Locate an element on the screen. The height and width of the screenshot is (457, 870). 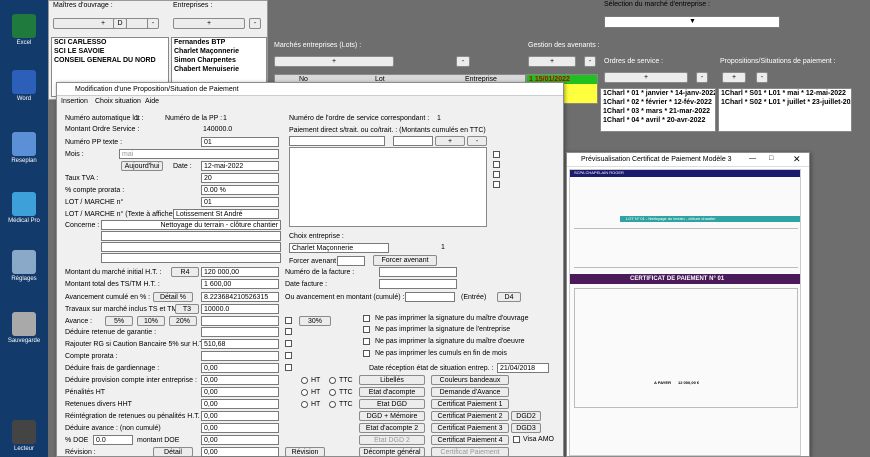
avance-5-button: 5% is located at coordinates (119, 321).